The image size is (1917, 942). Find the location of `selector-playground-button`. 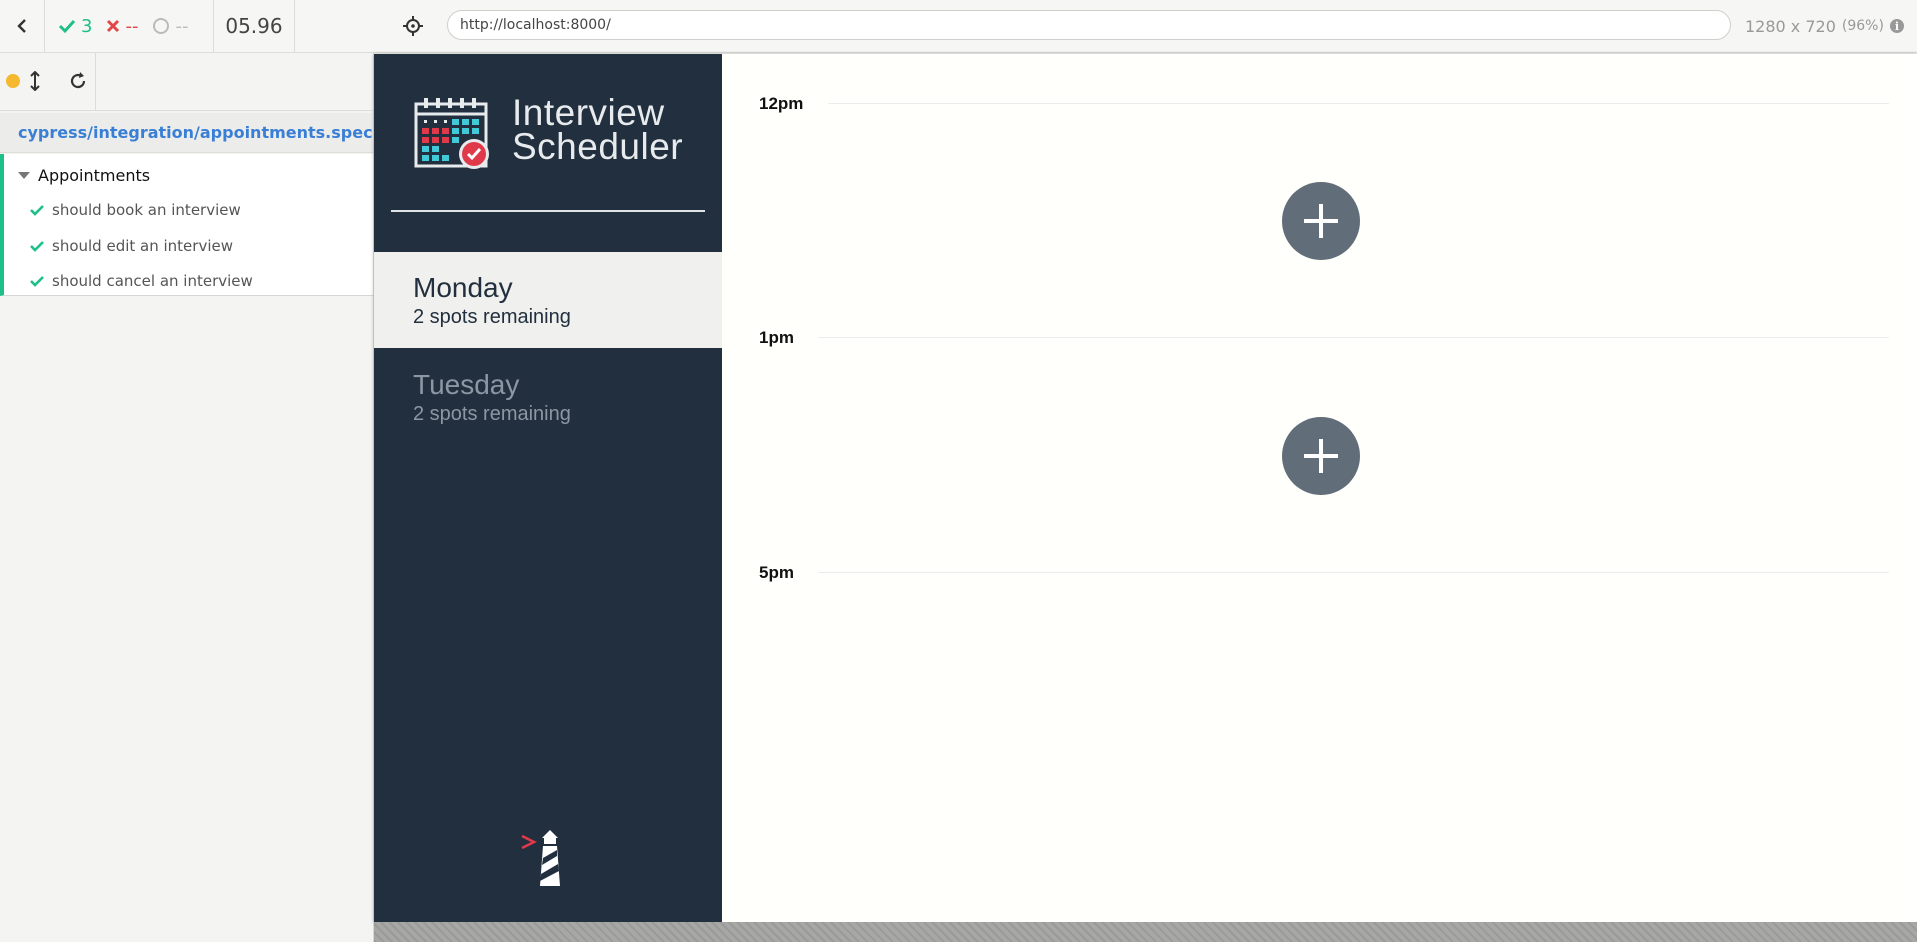

selector-playground-button is located at coordinates (413, 26).